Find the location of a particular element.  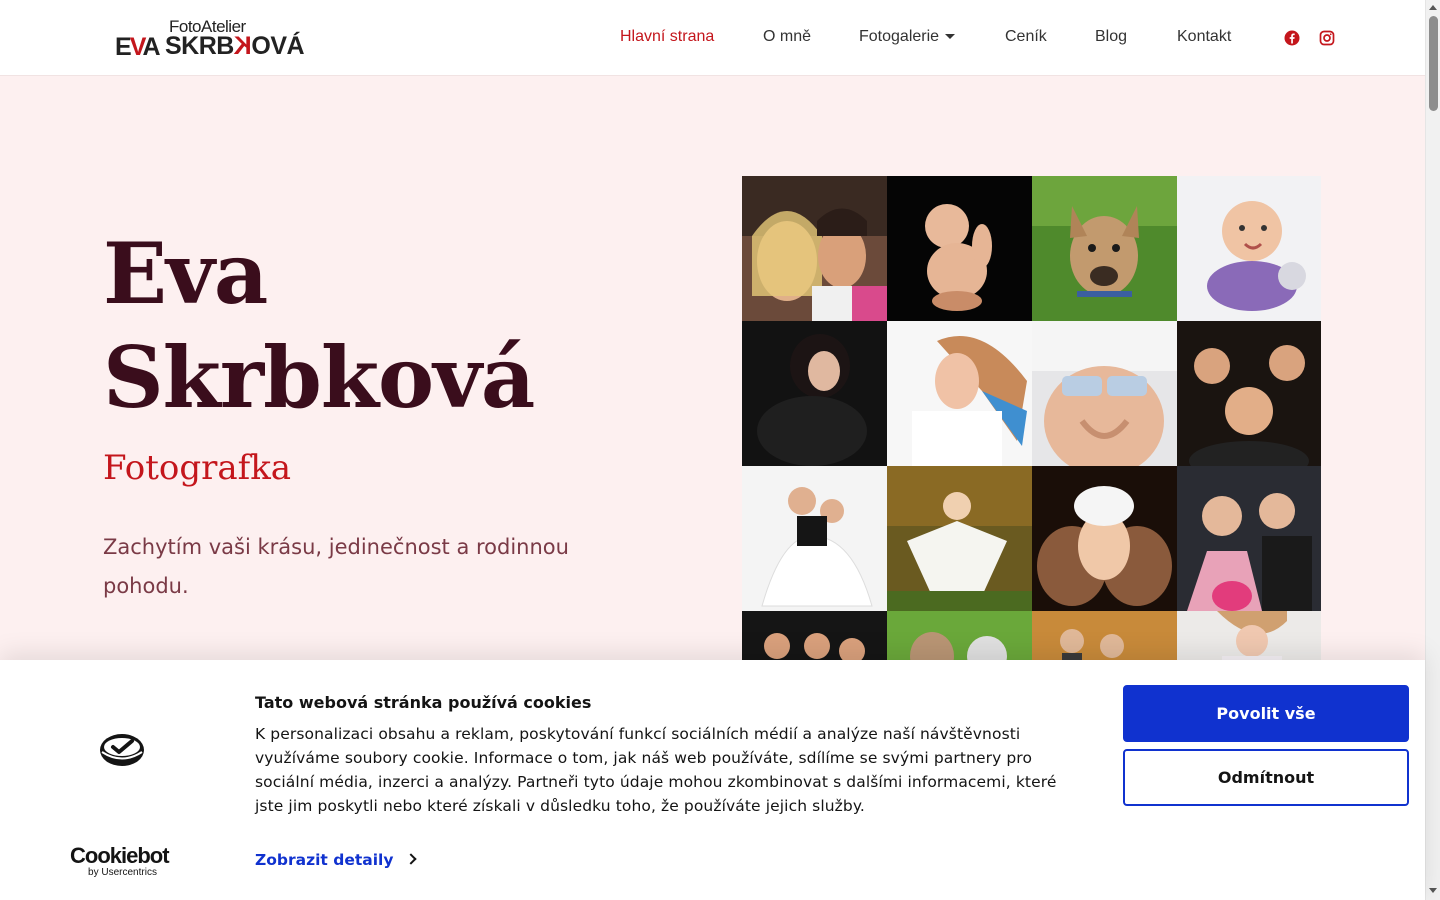

chevron-right-icon is located at coordinates (411, 858).